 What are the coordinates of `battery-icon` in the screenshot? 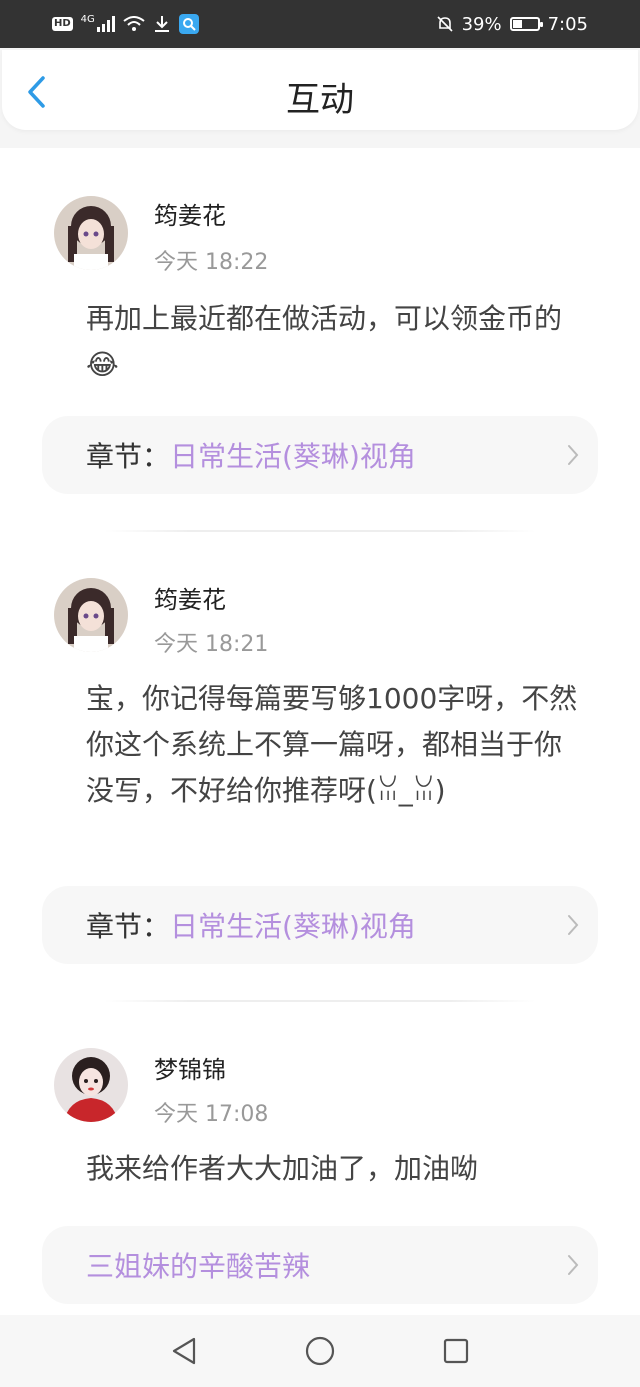 It's located at (526, 24).